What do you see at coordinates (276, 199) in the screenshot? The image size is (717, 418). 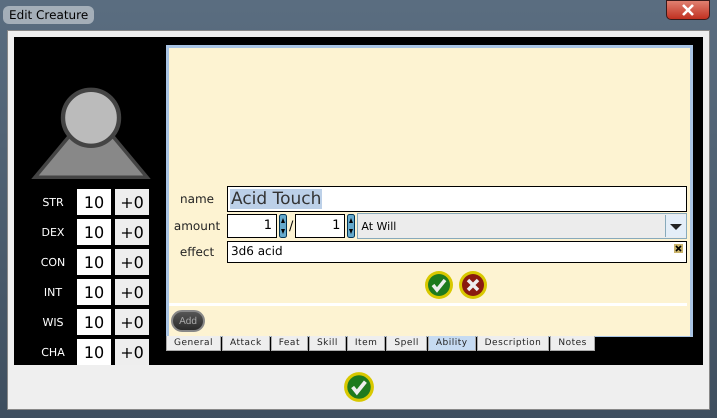 I see `selected-text: Acid Touch` at bounding box center [276, 199].